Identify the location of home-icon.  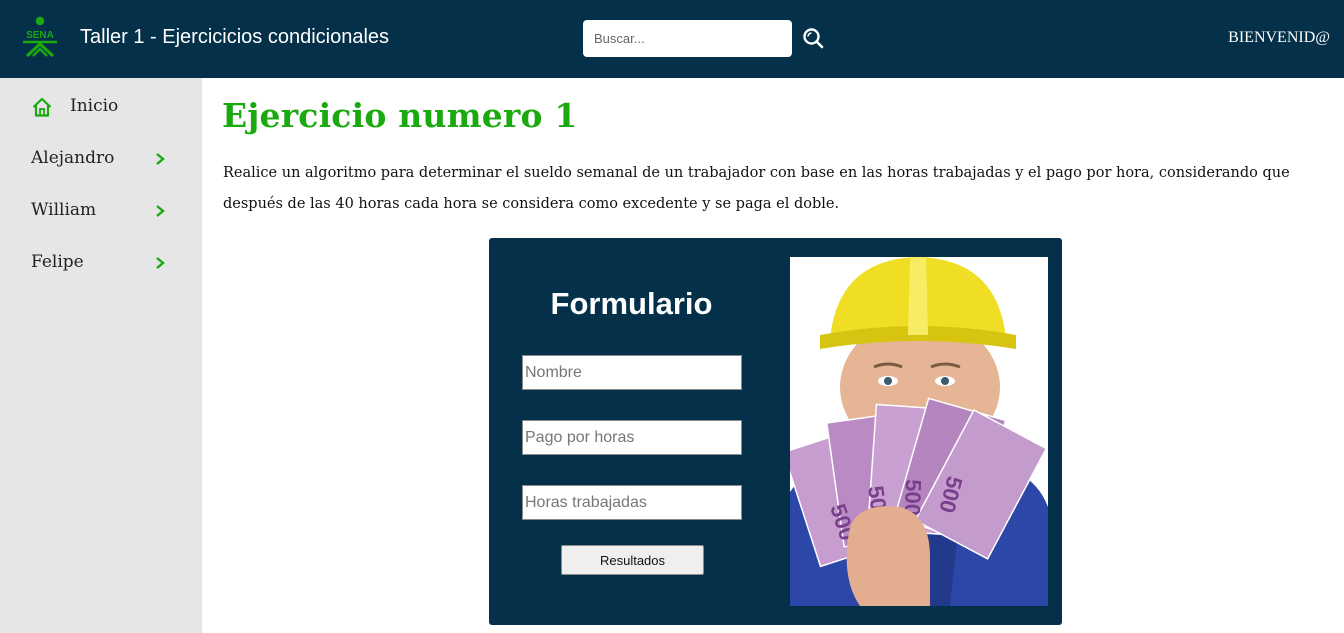
(42, 107).